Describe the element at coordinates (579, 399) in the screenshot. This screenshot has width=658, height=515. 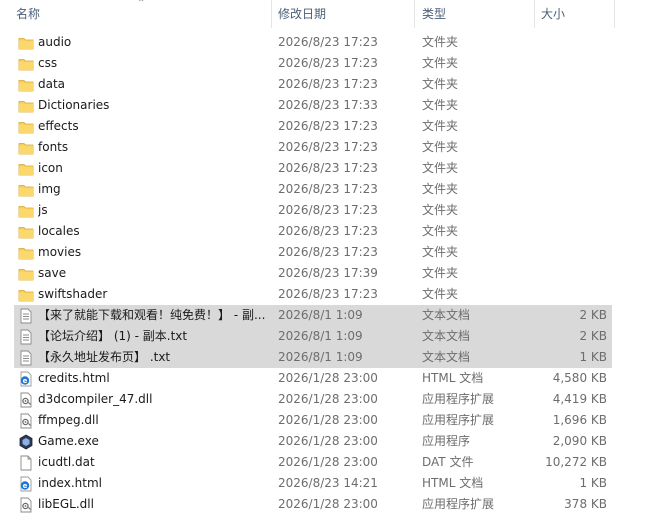
I see `file-size: 4,419 KB` at that location.